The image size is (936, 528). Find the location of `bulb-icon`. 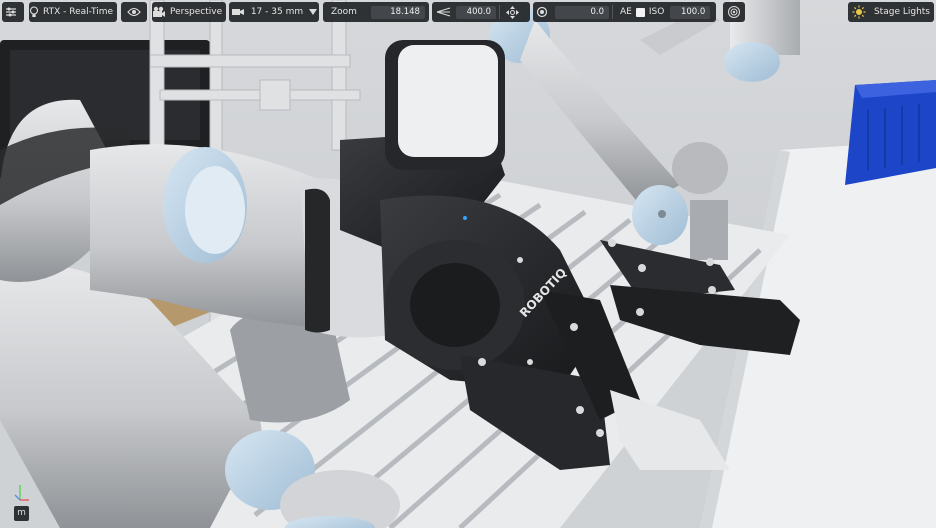

bulb-icon is located at coordinates (34, 12).